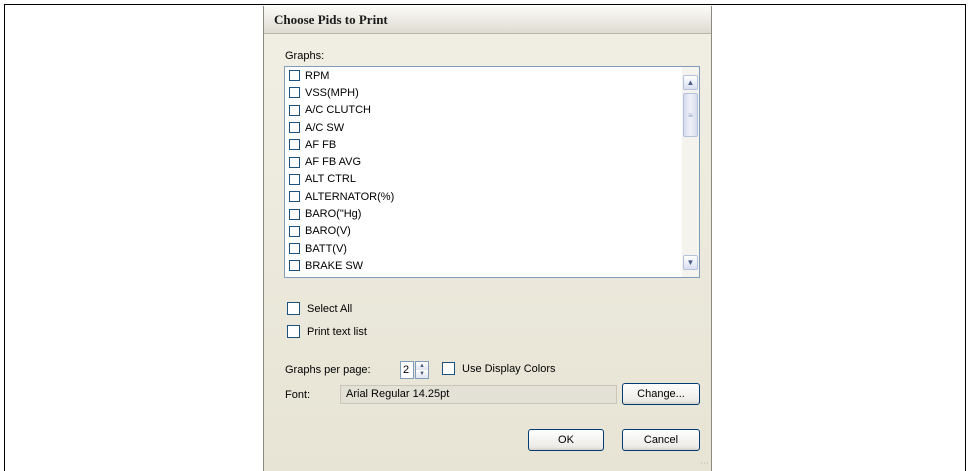 This screenshot has width=970, height=471. I want to click on cancel-button: Cancel, so click(661, 440).